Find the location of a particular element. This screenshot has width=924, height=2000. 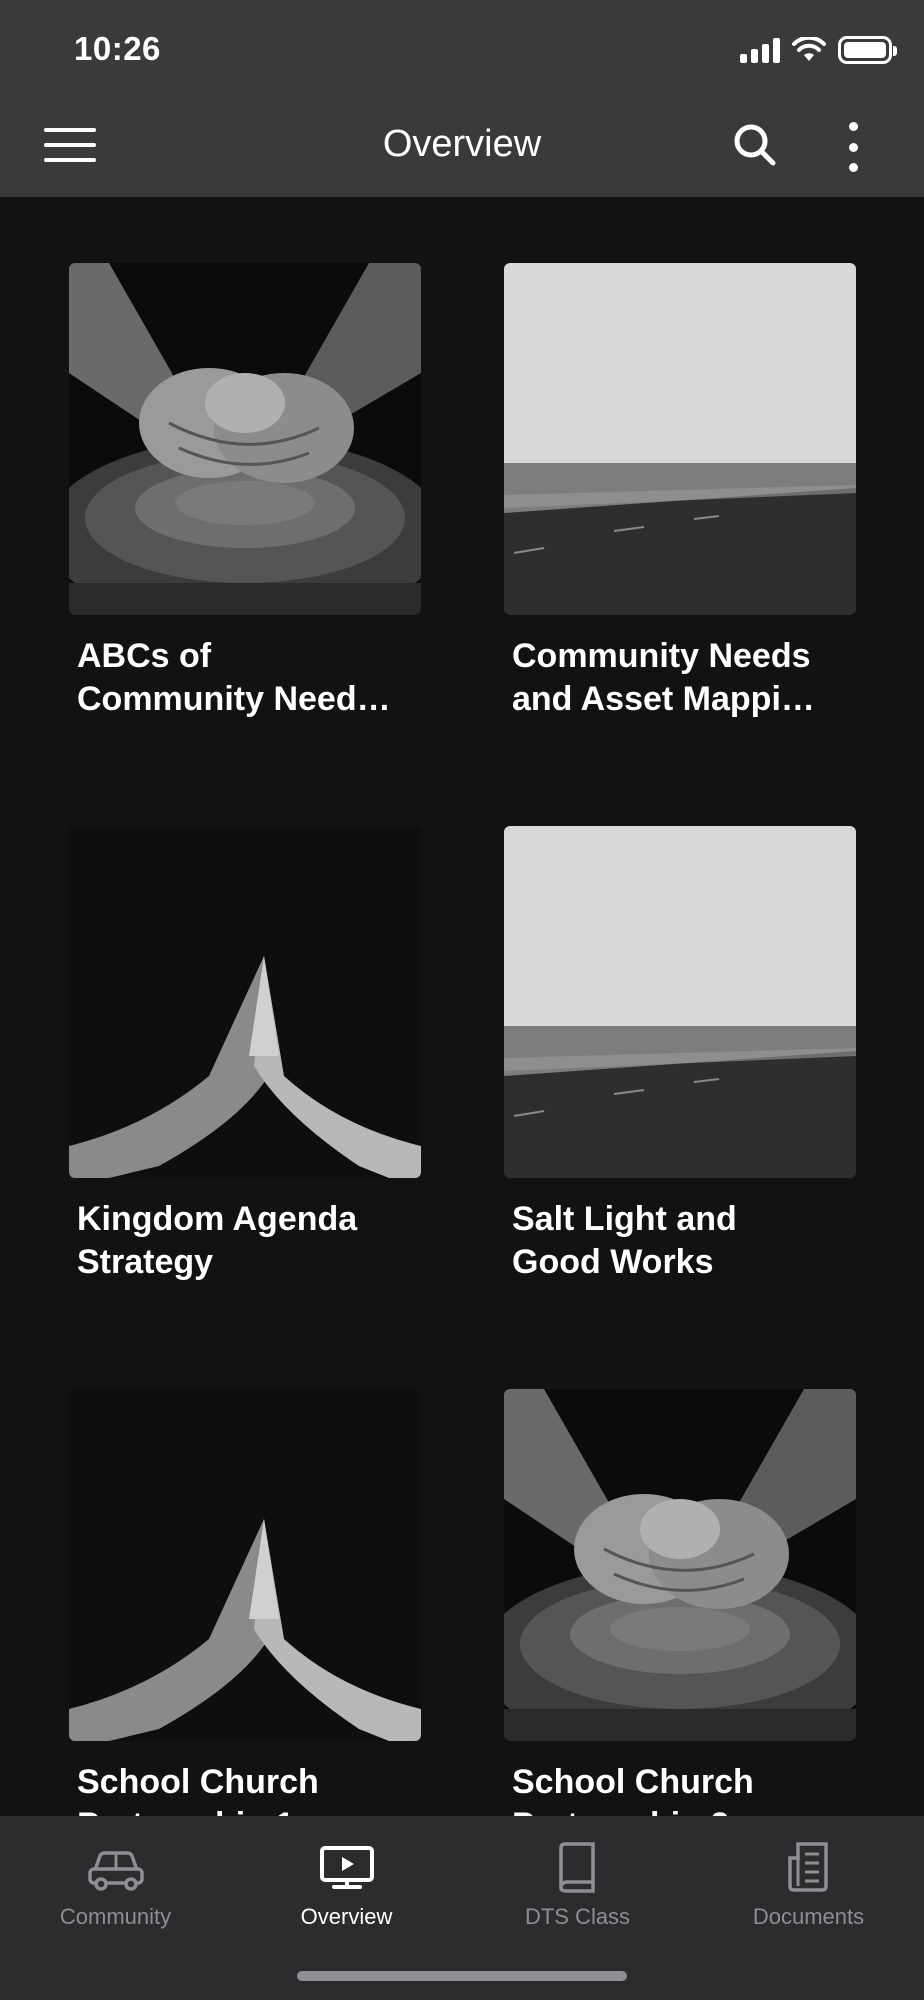

search-icon is located at coordinates (755, 145).